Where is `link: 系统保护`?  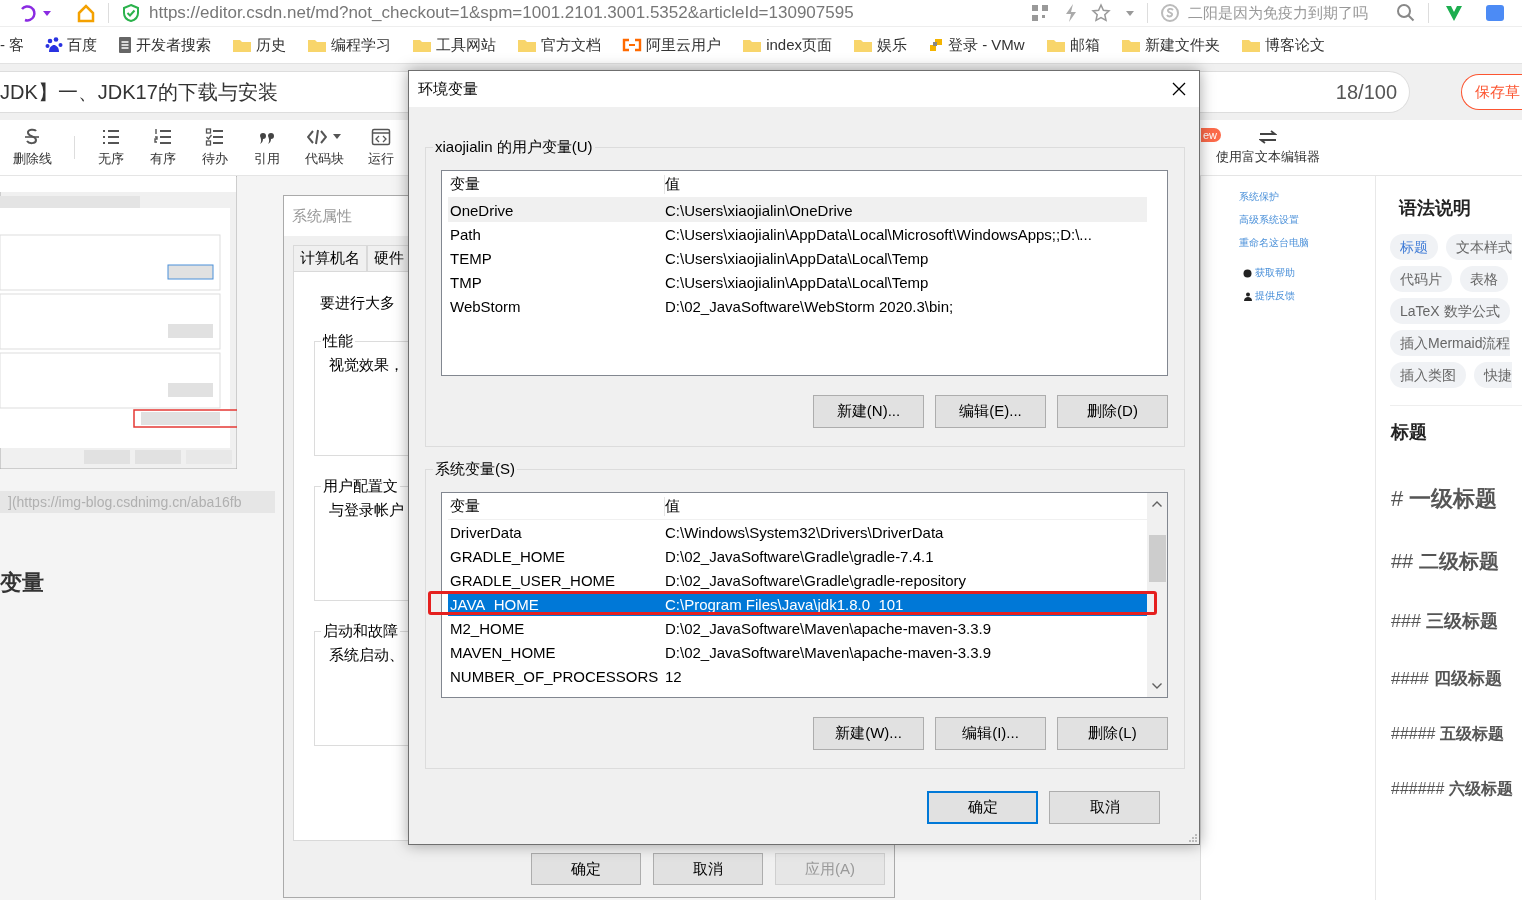
link: 系统保护 is located at coordinates (1259, 197).